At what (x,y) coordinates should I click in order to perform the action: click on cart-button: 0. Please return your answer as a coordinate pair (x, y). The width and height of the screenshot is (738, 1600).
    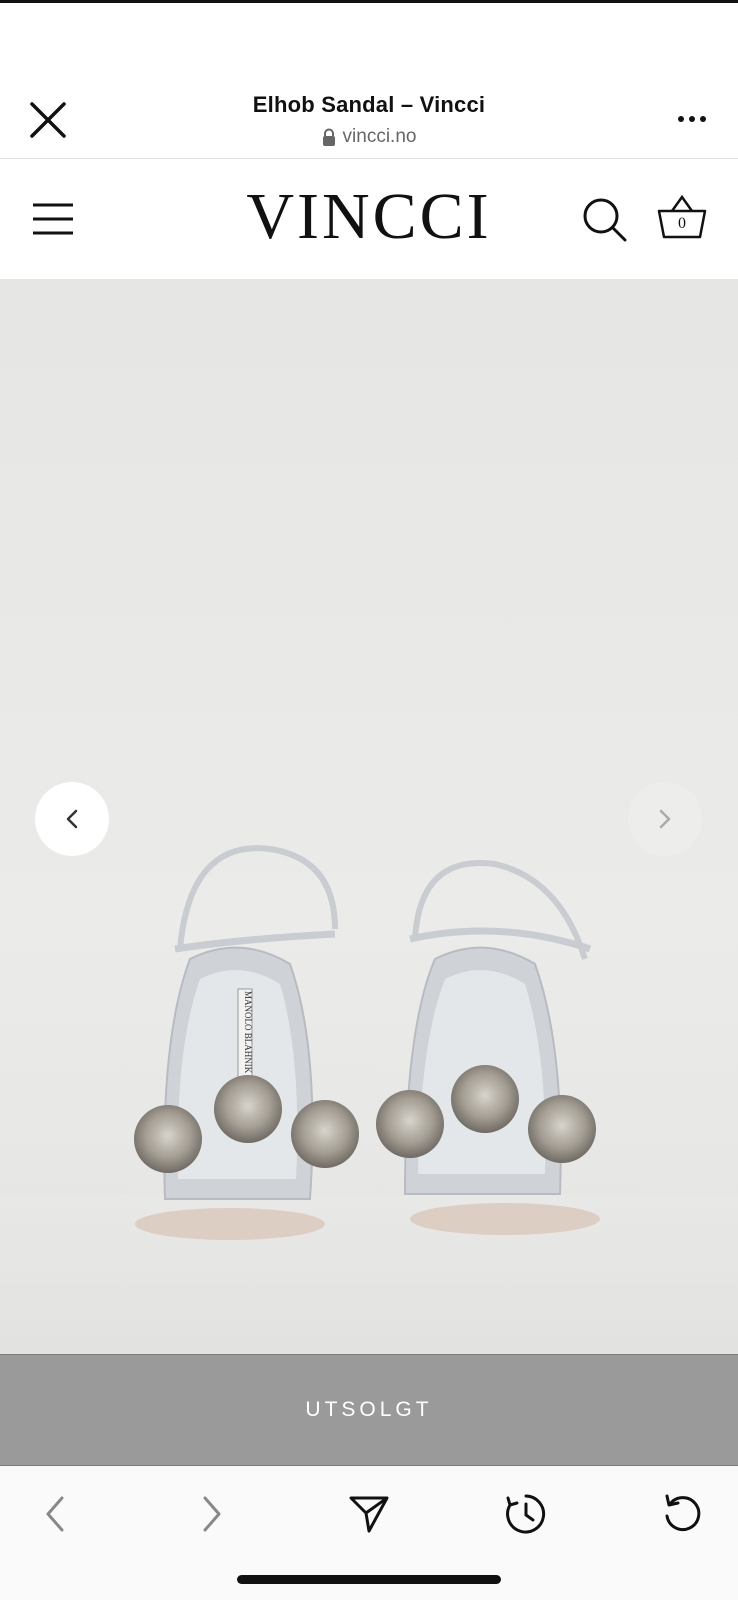
    Looking at the image, I should click on (682, 217).